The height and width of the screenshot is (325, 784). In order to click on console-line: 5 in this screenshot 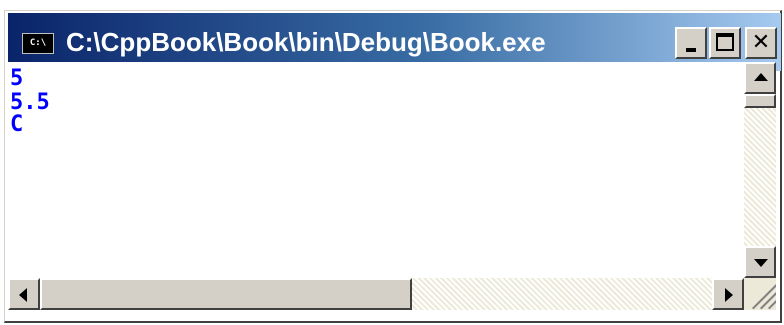, I will do `click(17, 78)`.